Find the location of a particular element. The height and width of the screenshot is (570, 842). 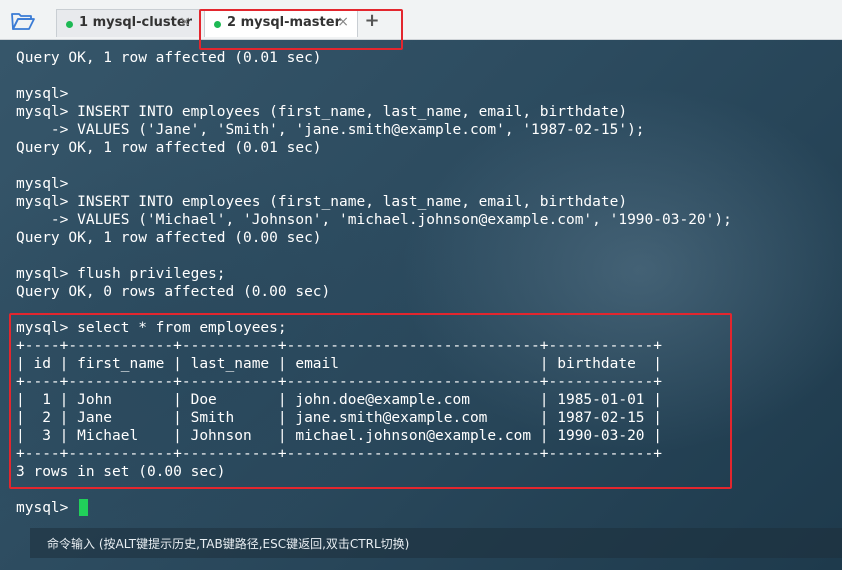

tab-label: 1 mysql-cluster is located at coordinates (136, 22).